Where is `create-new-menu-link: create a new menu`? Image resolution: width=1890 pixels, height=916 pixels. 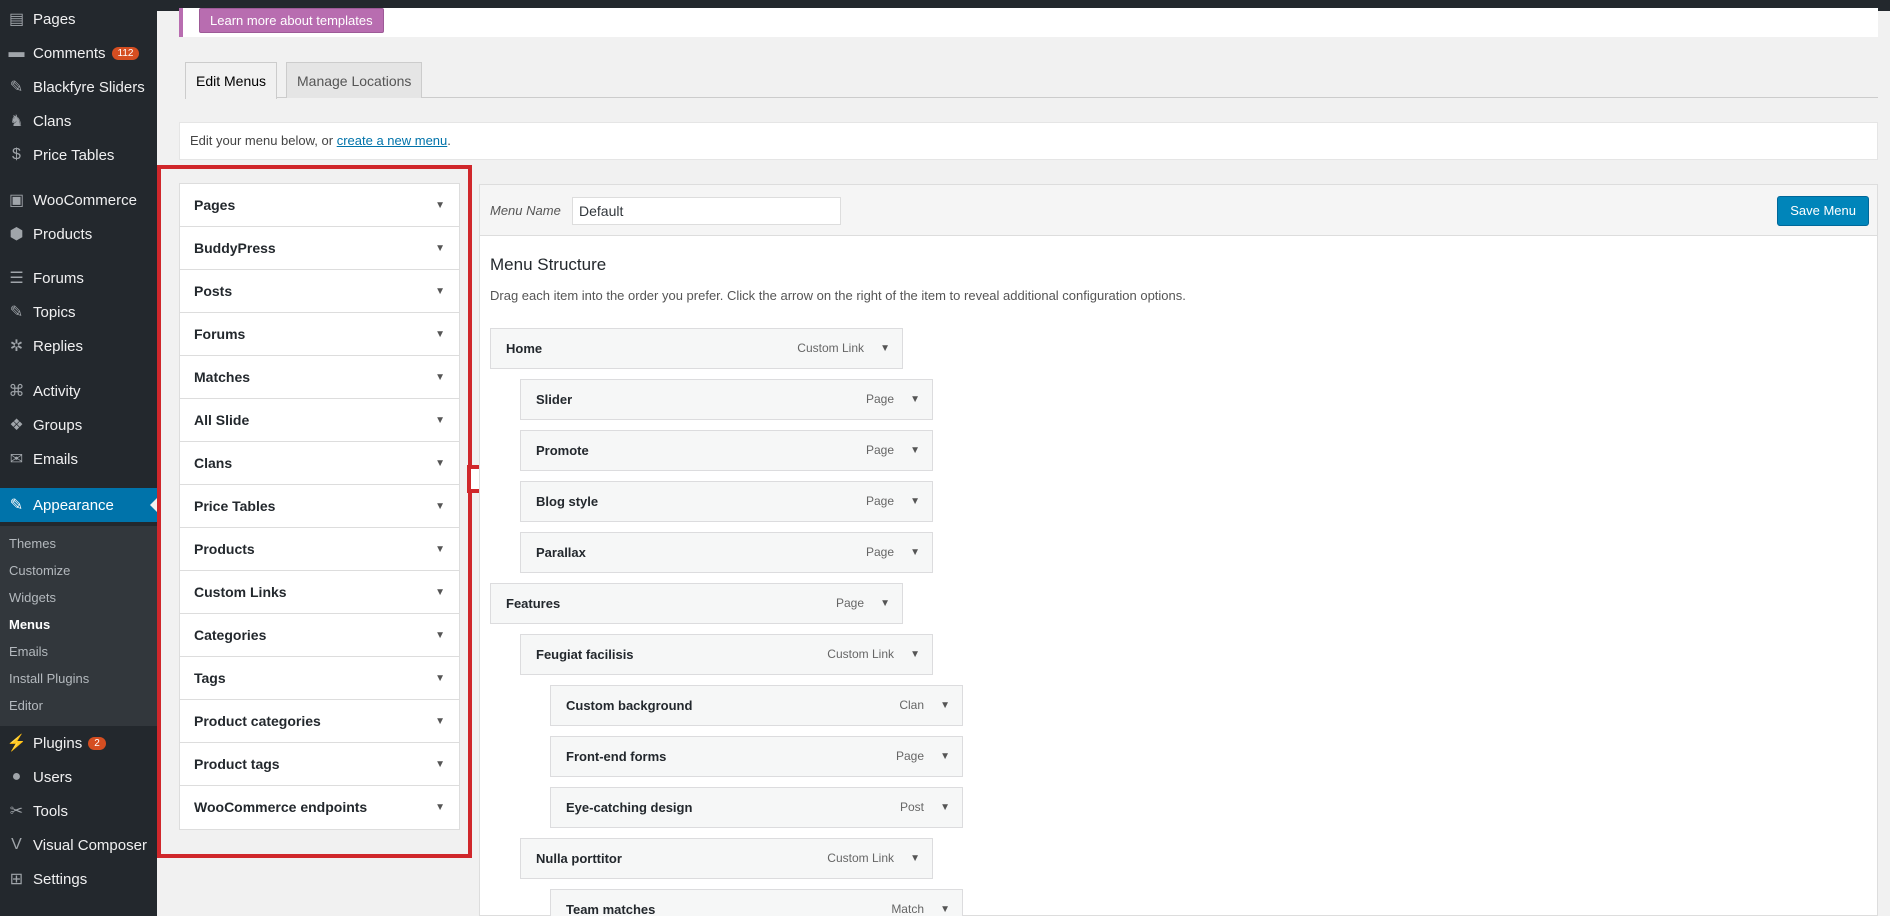 create-new-menu-link: create a new menu is located at coordinates (392, 140).